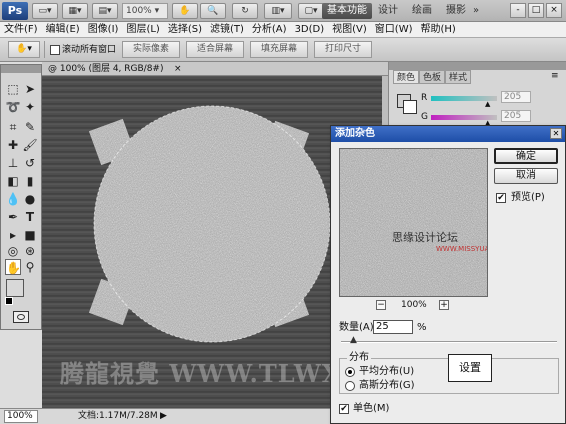 This screenshot has height=424, width=566. What do you see at coordinates (310, 29) in the screenshot?
I see `menu-3d: 3D(D)` at bounding box center [310, 29].